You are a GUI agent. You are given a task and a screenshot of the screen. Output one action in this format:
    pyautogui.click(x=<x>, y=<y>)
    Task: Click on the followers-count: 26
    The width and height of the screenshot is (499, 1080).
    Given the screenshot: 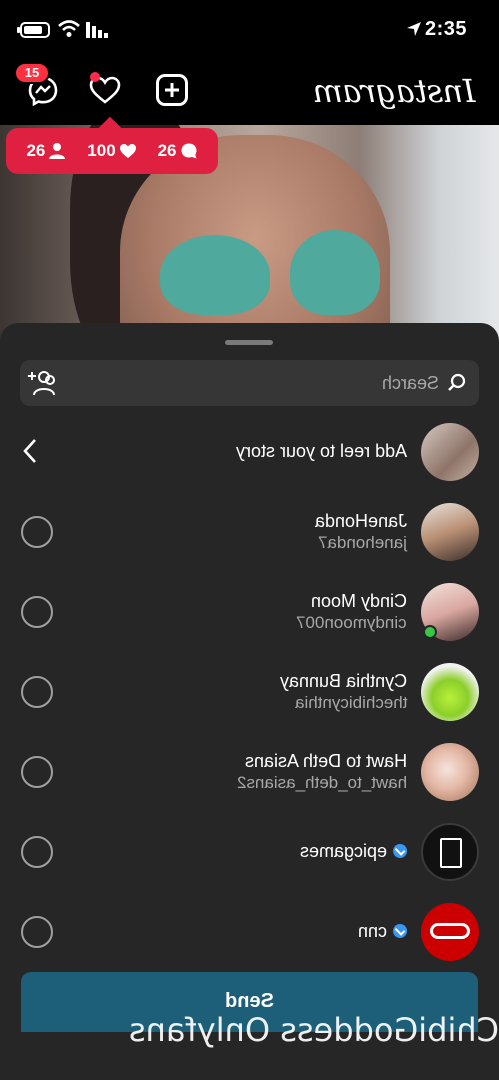 What is the action you would take?
    pyautogui.click(x=46, y=151)
    